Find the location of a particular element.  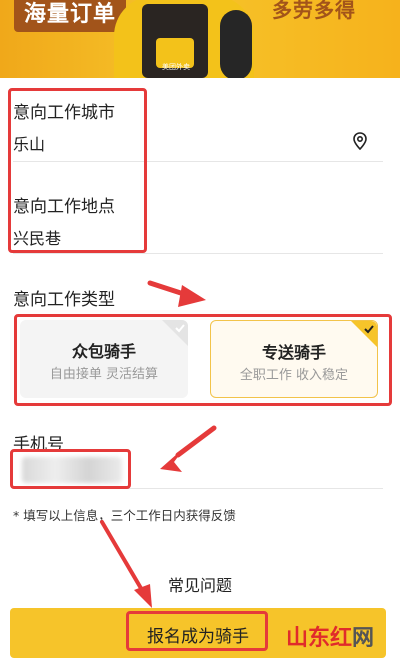

place-value-row: 兴民巷 is located at coordinates (197, 237).